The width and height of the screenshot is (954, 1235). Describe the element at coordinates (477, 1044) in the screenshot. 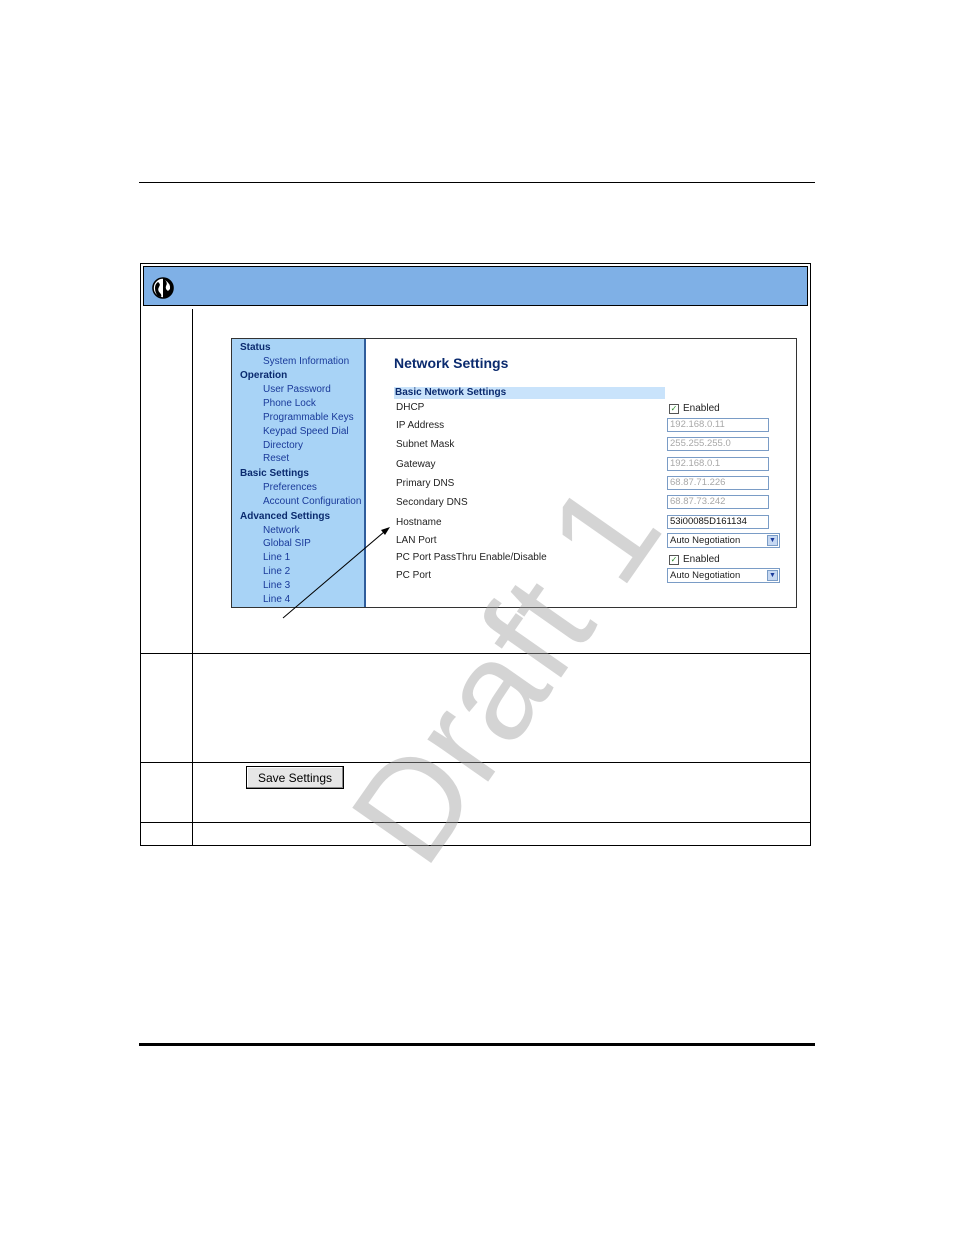

I see `bottom-rule` at that location.